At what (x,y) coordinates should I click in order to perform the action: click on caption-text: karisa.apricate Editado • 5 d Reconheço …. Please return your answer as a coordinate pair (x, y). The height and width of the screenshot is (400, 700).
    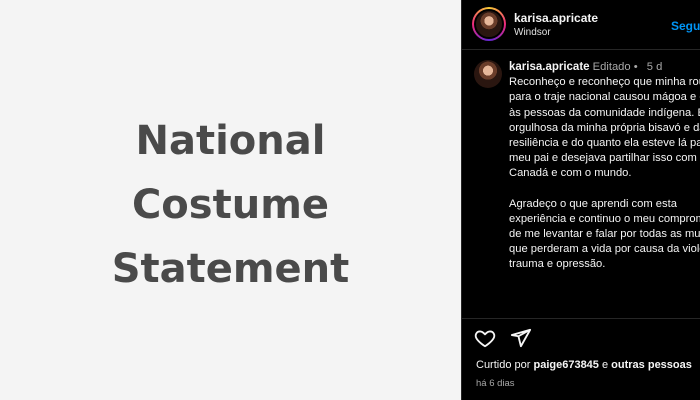
    Looking at the image, I should click on (604, 166).